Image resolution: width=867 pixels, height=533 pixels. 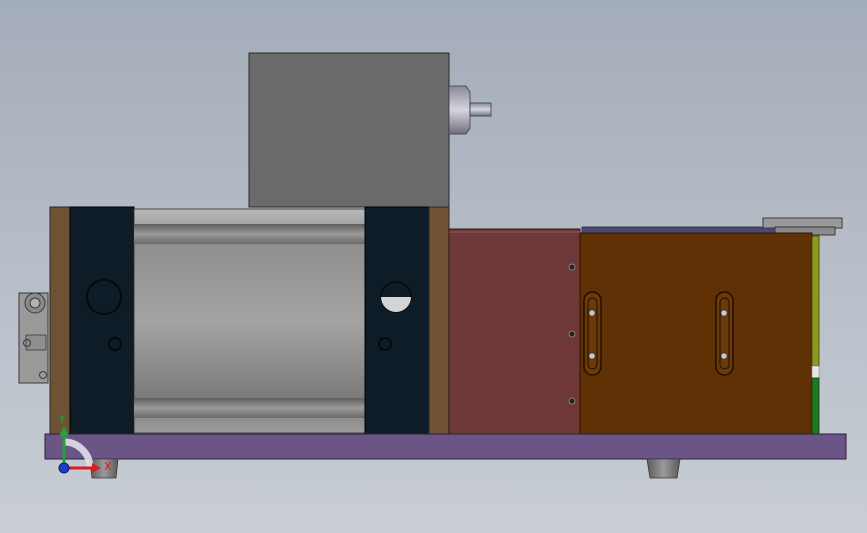 What do you see at coordinates (397, 320) in the screenshot?
I see `right-end-block` at bounding box center [397, 320].